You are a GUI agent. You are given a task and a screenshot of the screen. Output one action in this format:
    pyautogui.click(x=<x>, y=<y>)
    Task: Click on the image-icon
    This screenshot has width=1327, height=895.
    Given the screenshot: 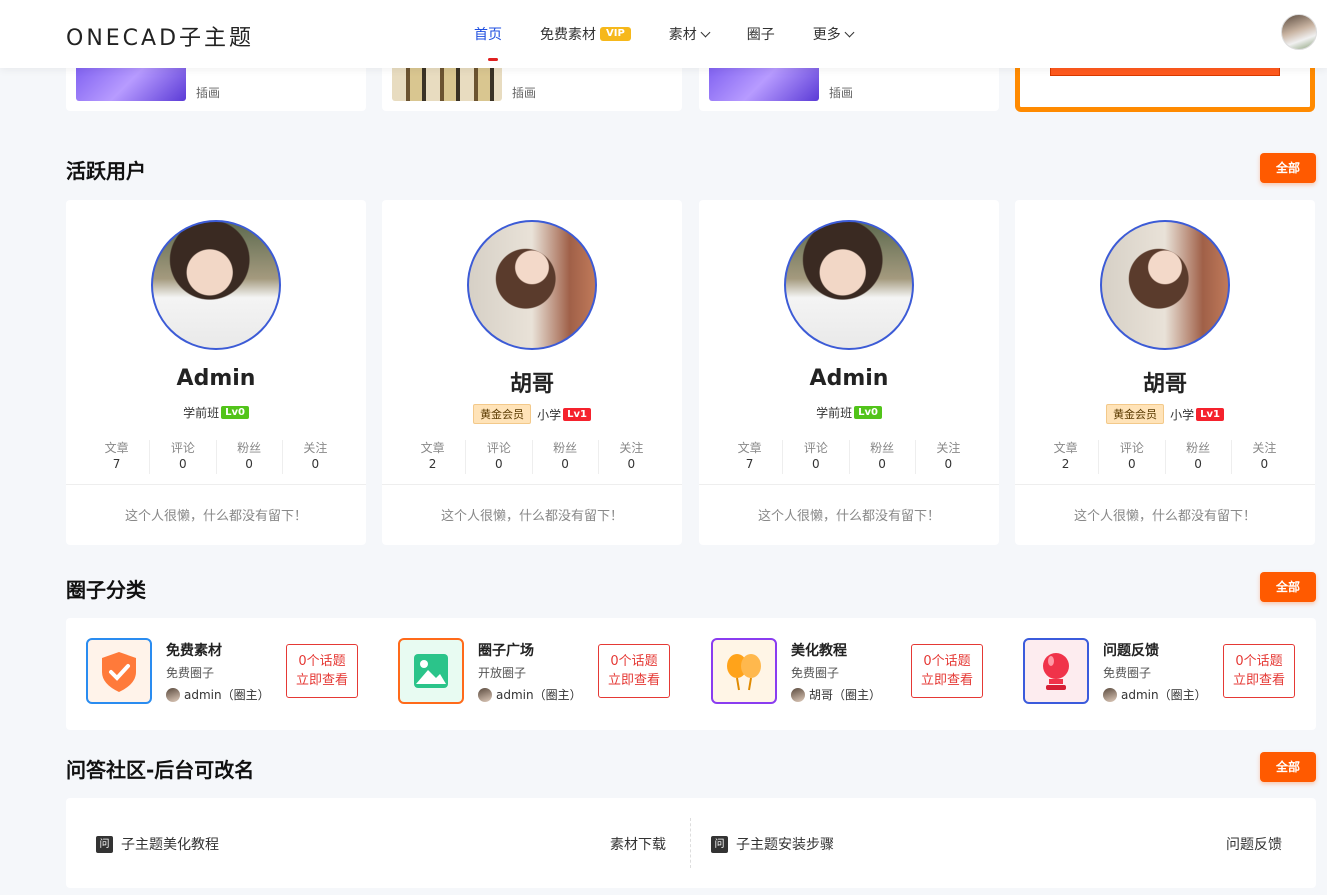 What is the action you would take?
    pyautogui.click(x=431, y=671)
    